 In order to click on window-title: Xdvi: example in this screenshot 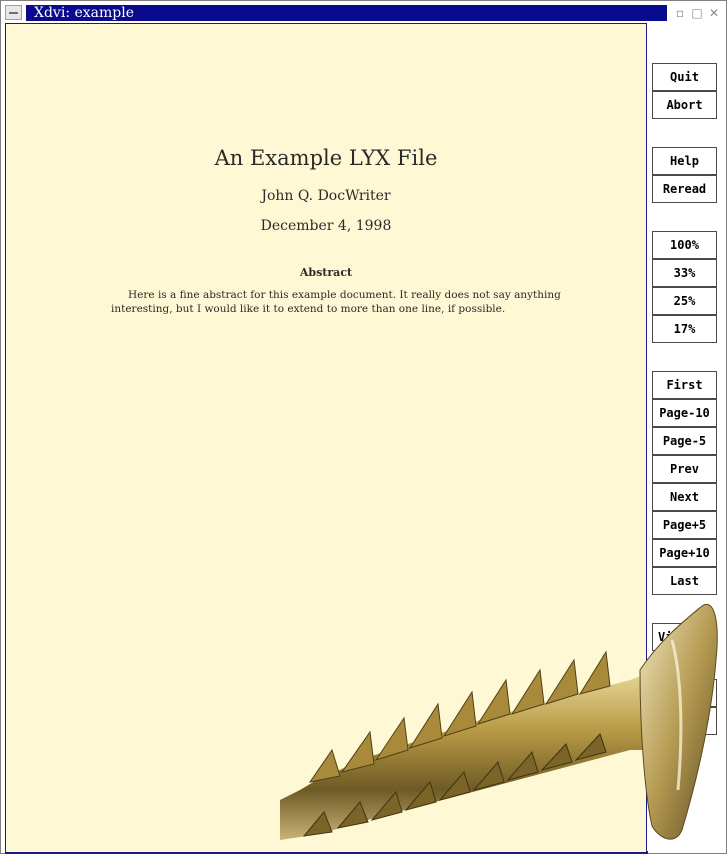, I will do `click(346, 13)`.